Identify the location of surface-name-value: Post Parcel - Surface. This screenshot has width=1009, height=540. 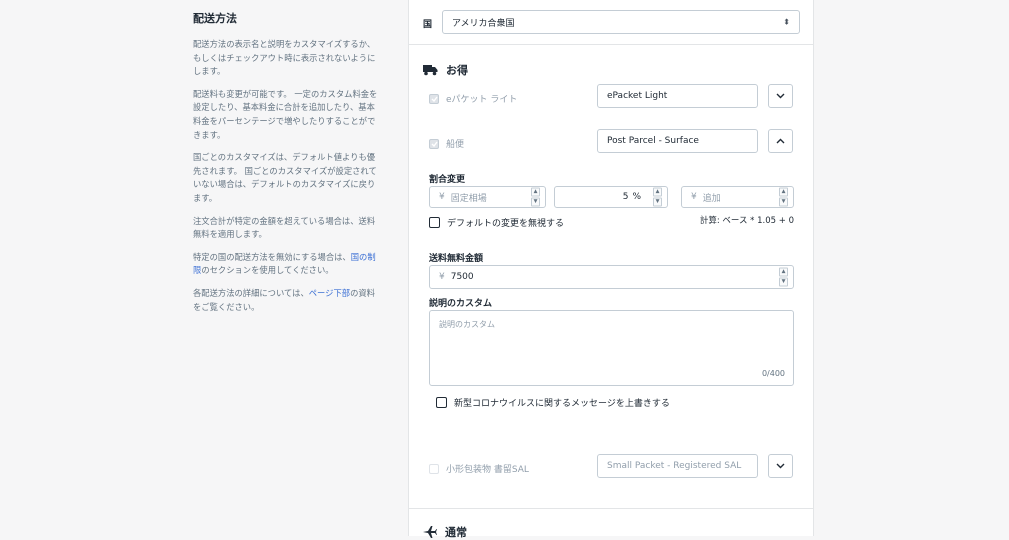
(653, 141).